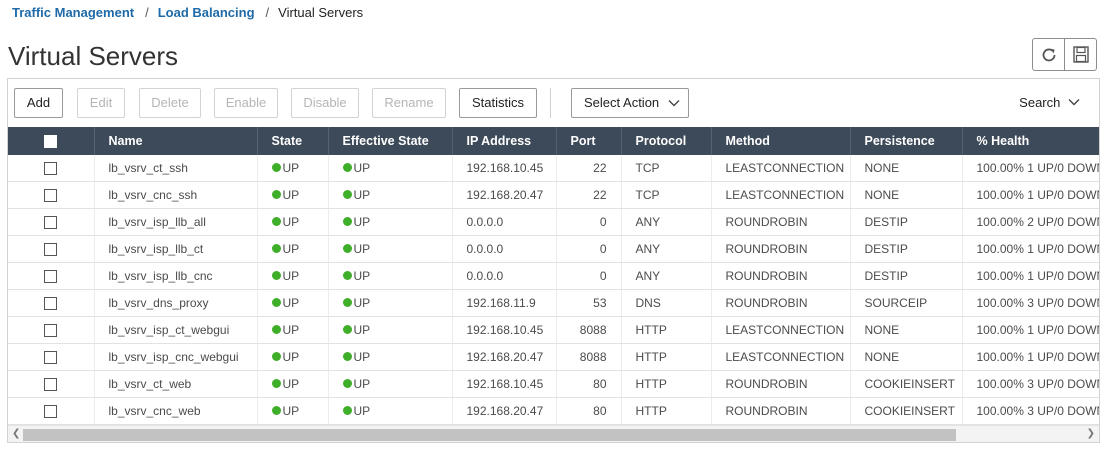 This screenshot has width=1107, height=458. Describe the element at coordinates (390, 141) in the screenshot. I see `column-header-effective-state: Effective State` at that location.